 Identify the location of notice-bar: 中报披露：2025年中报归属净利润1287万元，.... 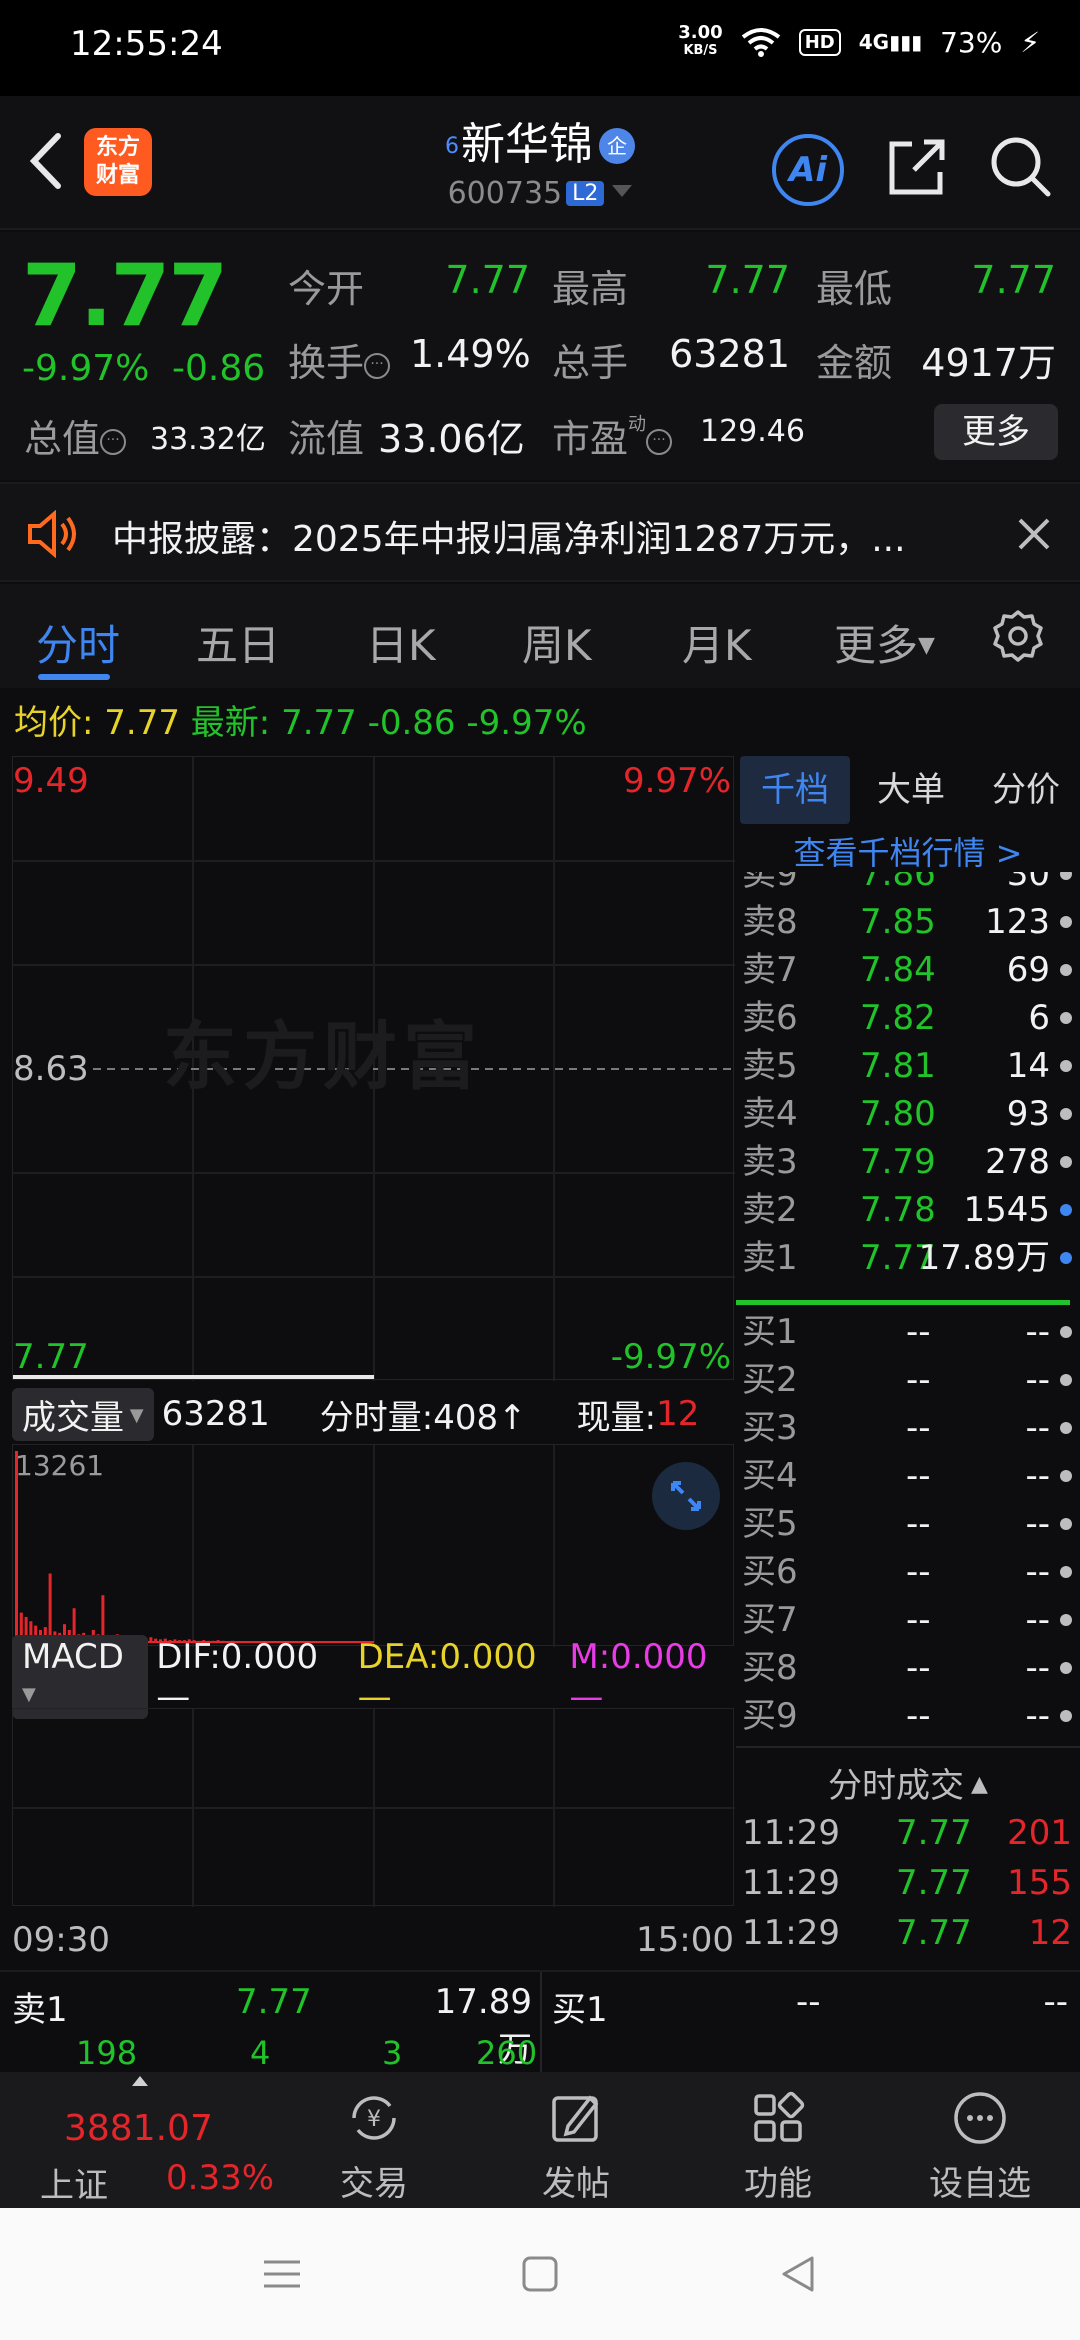
(540, 532).